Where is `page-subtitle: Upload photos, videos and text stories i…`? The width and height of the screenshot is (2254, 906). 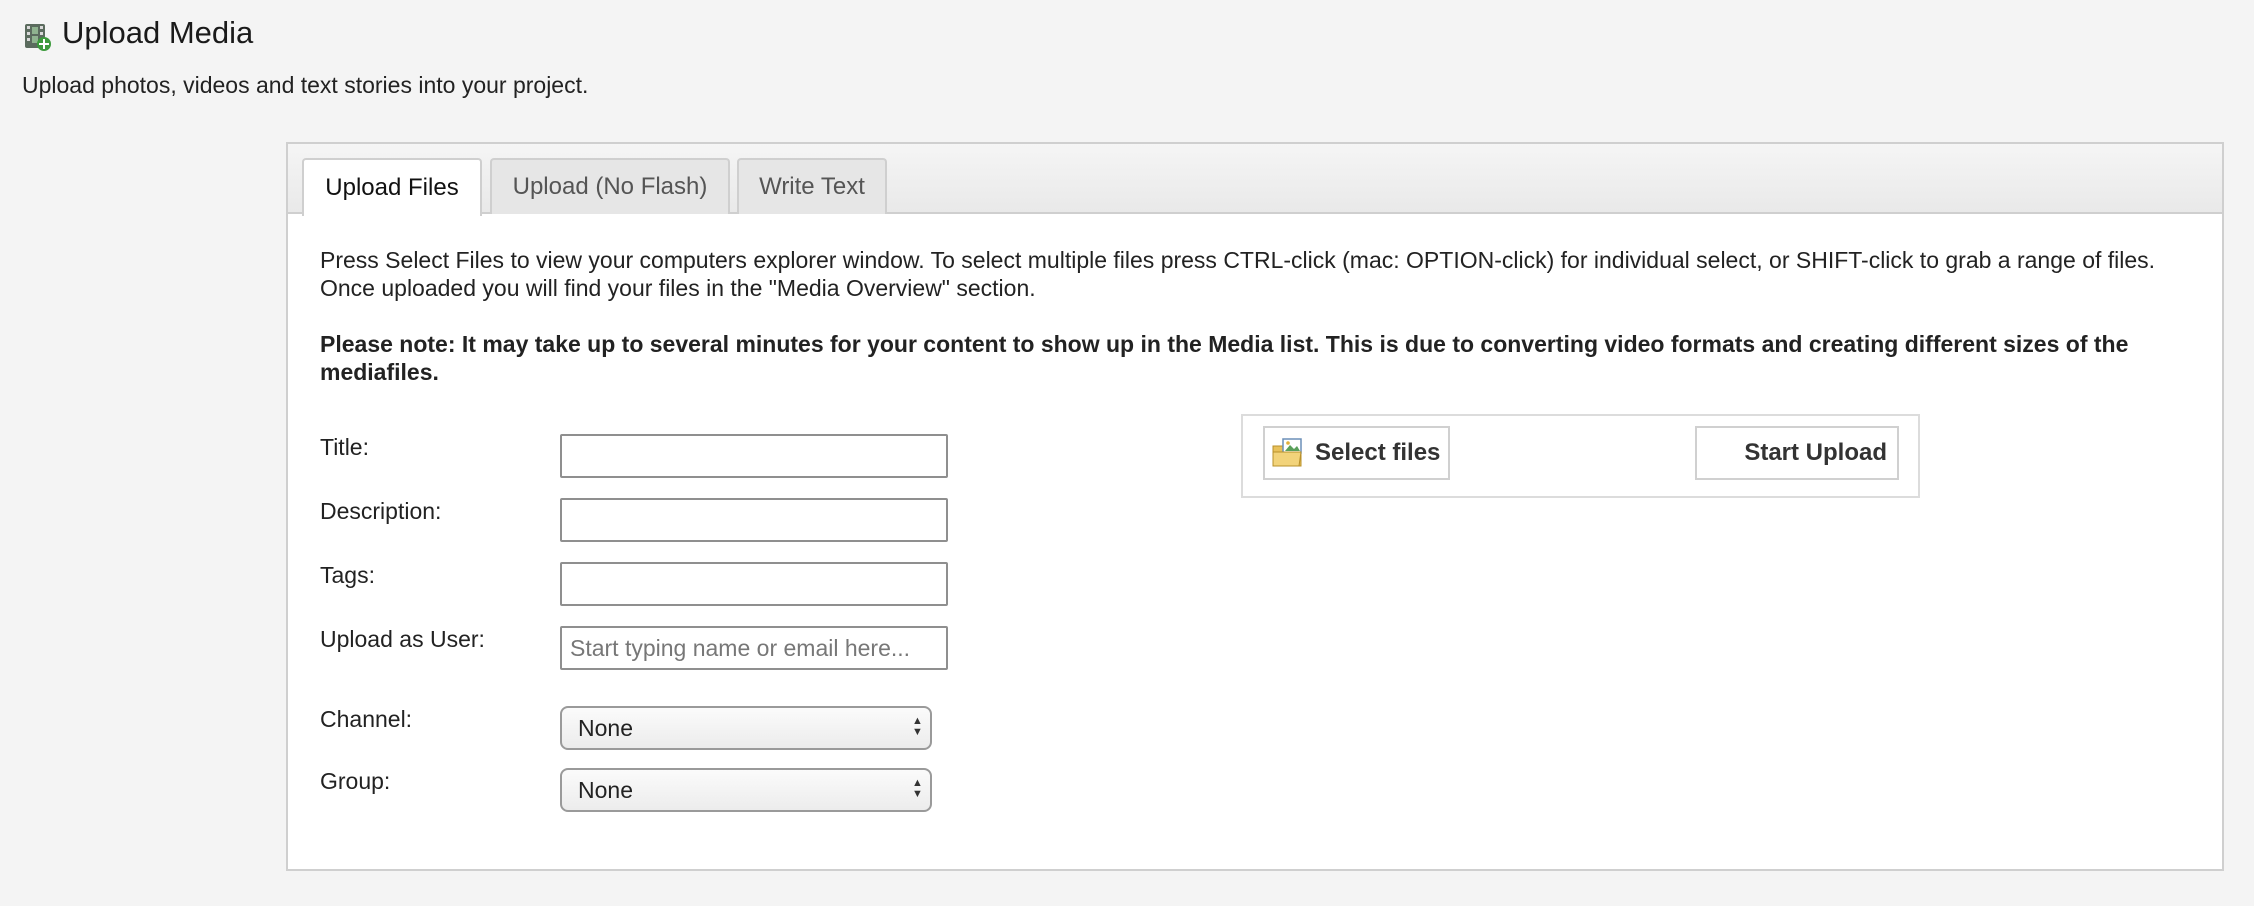
page-subtitle: Upload photos, videos and text stories i… is located at coordinates (305, 85).